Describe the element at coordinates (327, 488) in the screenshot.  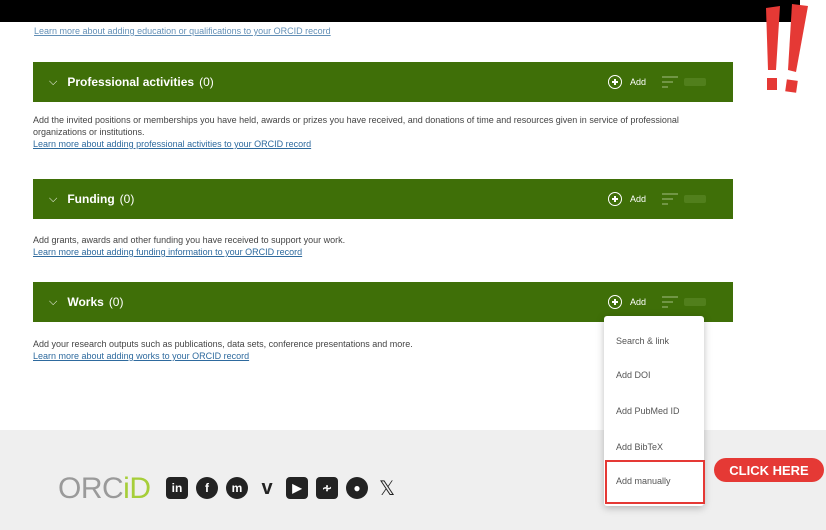
I see `rss-icon: ∻` at that location.